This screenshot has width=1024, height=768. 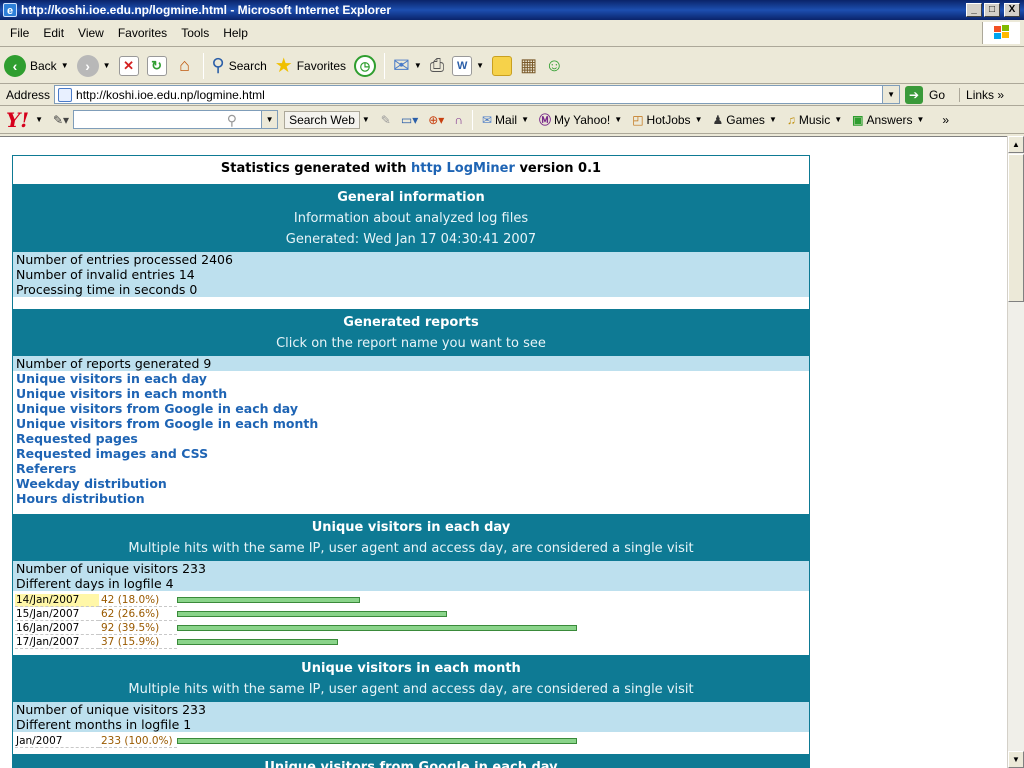 What do you see at coordinates (411, 343) in the screenshot?
I see `reports-subtitle: Click on the report name you want to see` at bounding box center [411, 343].